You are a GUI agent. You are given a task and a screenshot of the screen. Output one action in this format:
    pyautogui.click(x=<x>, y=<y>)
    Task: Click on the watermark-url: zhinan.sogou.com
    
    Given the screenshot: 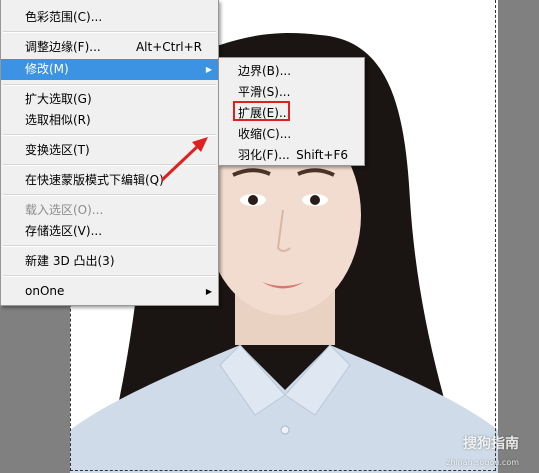 What is the action you would take?
    pyautogui.click(x=482, y=462)
    